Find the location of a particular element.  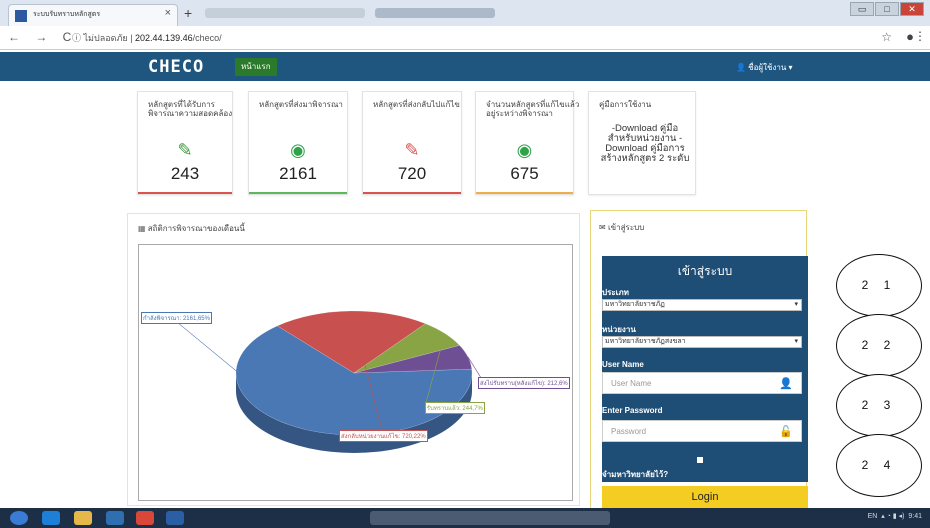

language-indicator: EN is located at coordinates (873, 516).